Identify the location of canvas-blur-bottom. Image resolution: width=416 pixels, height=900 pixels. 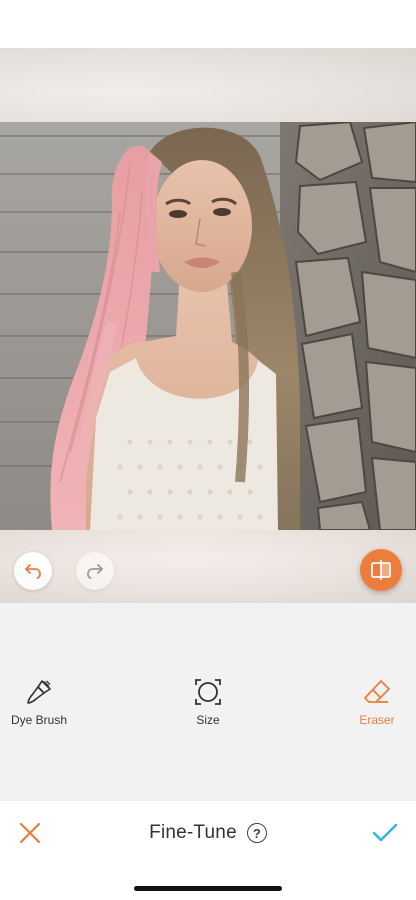
(208, 566).